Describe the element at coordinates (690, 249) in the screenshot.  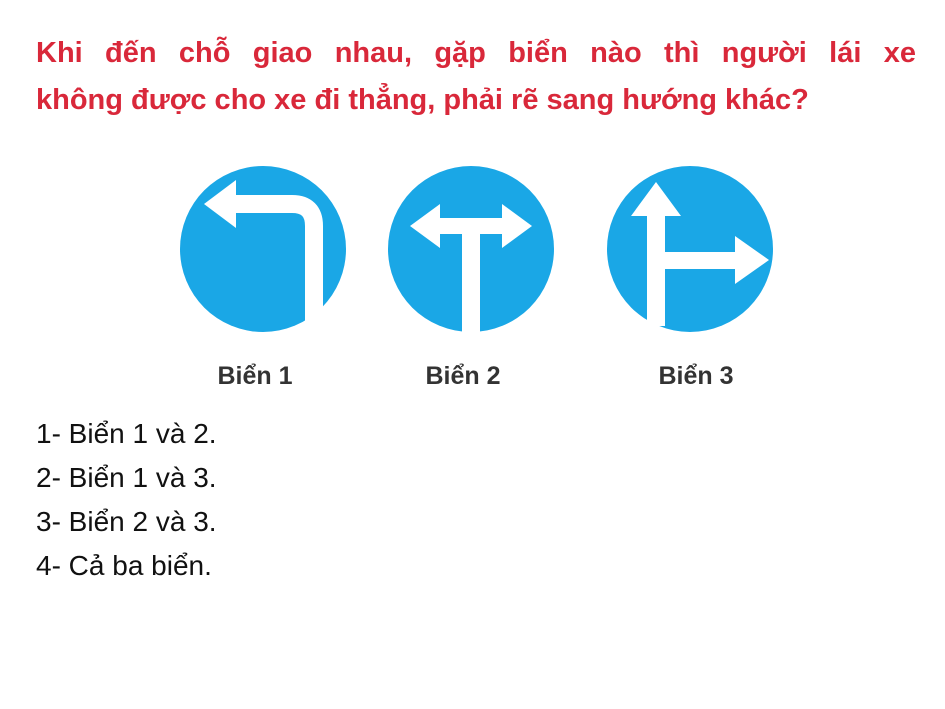
I see `straight-or-right-sign-icon` at that location.